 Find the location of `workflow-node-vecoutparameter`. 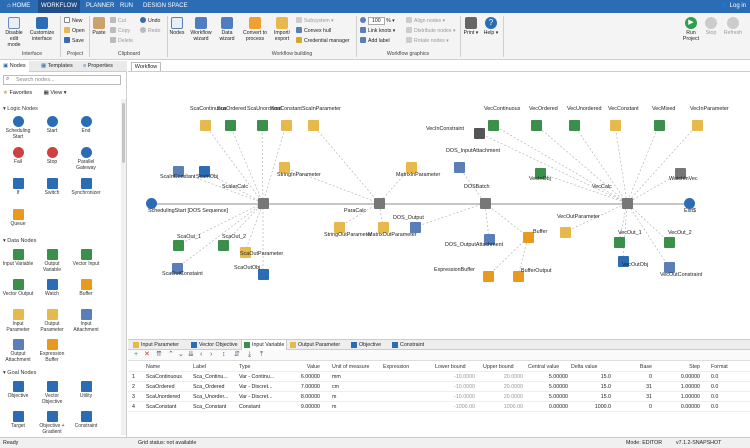

workflow-node-vecoutparameter is located at coordinates (565, 232).